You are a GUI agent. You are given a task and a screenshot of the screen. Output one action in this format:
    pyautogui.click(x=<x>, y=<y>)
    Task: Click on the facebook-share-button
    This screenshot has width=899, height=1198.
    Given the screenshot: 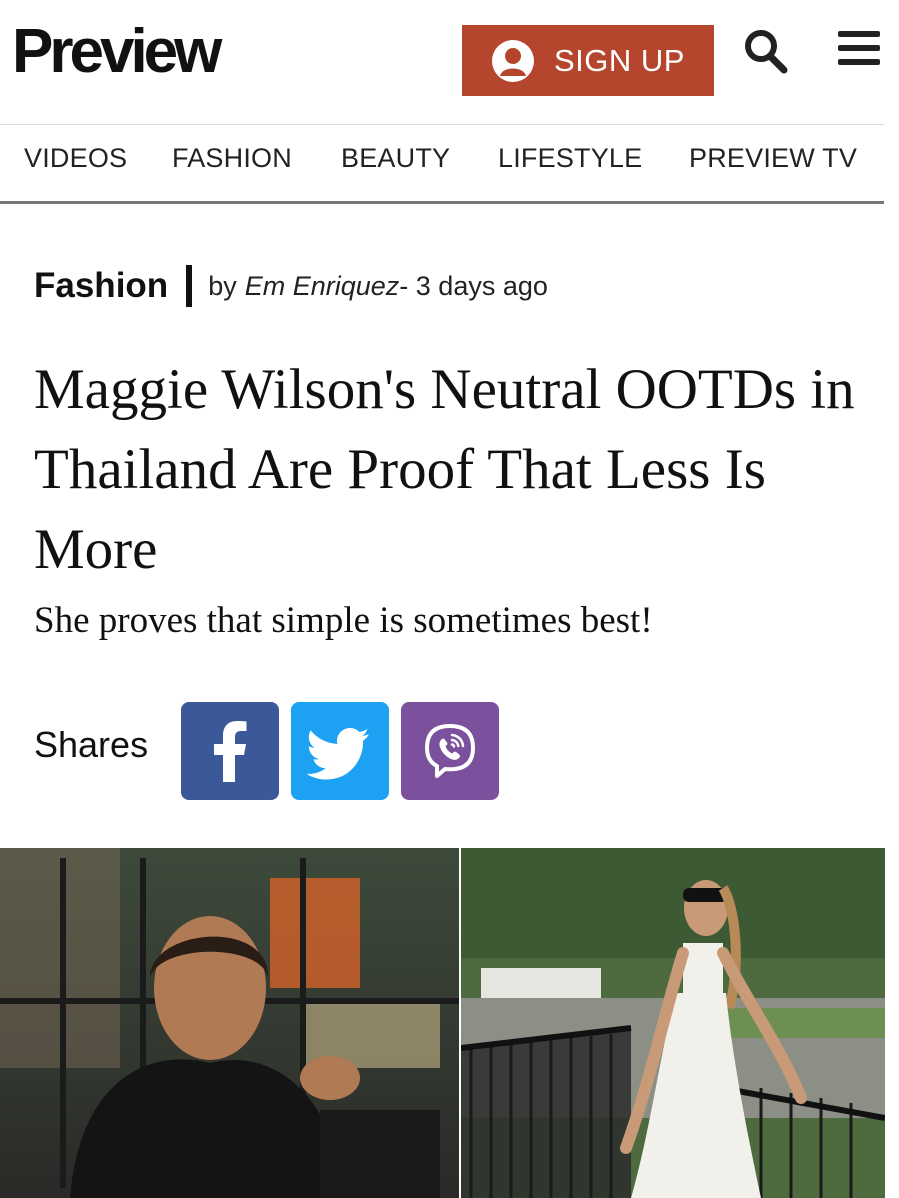 What is the action you would take?
    pyautogui.click(x=230, y=751)
    